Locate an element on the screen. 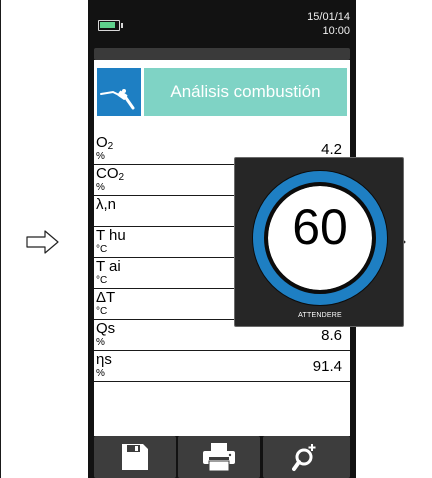  zoom-icon is located at coordinates (304, 457).